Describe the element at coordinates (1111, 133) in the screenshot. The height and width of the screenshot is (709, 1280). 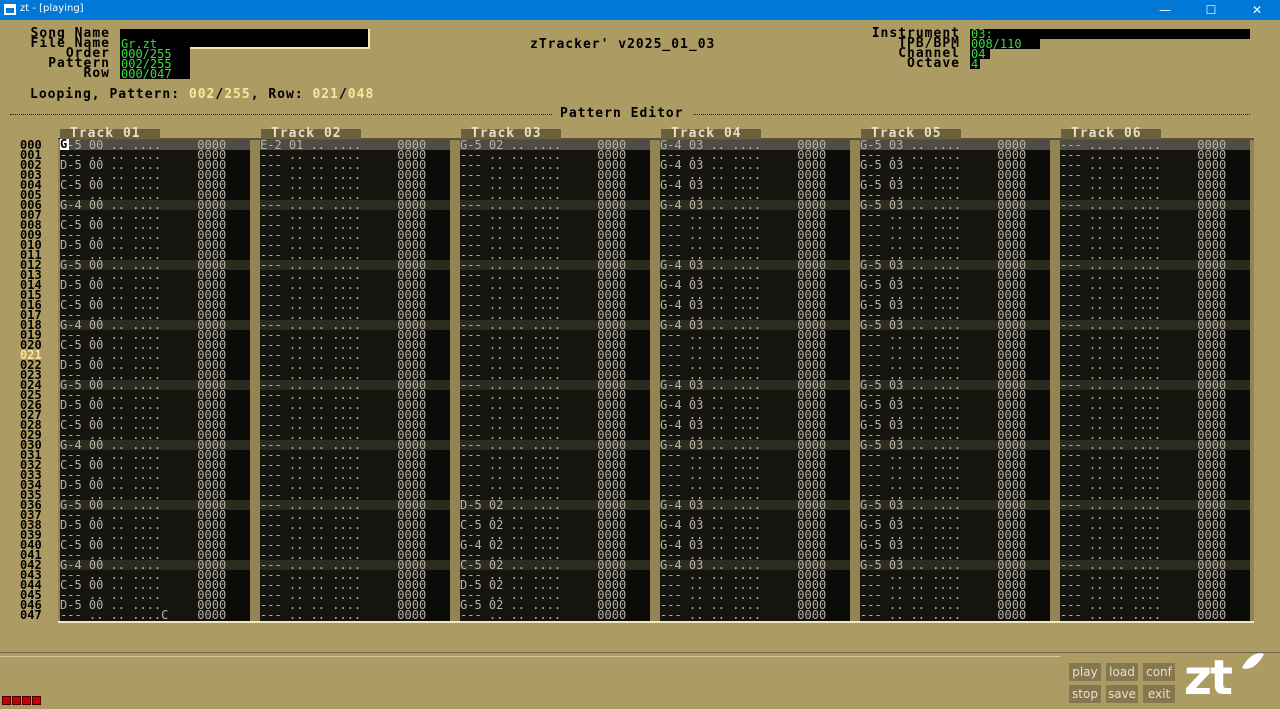
I see `track-tab-06: Track 06` at that location.